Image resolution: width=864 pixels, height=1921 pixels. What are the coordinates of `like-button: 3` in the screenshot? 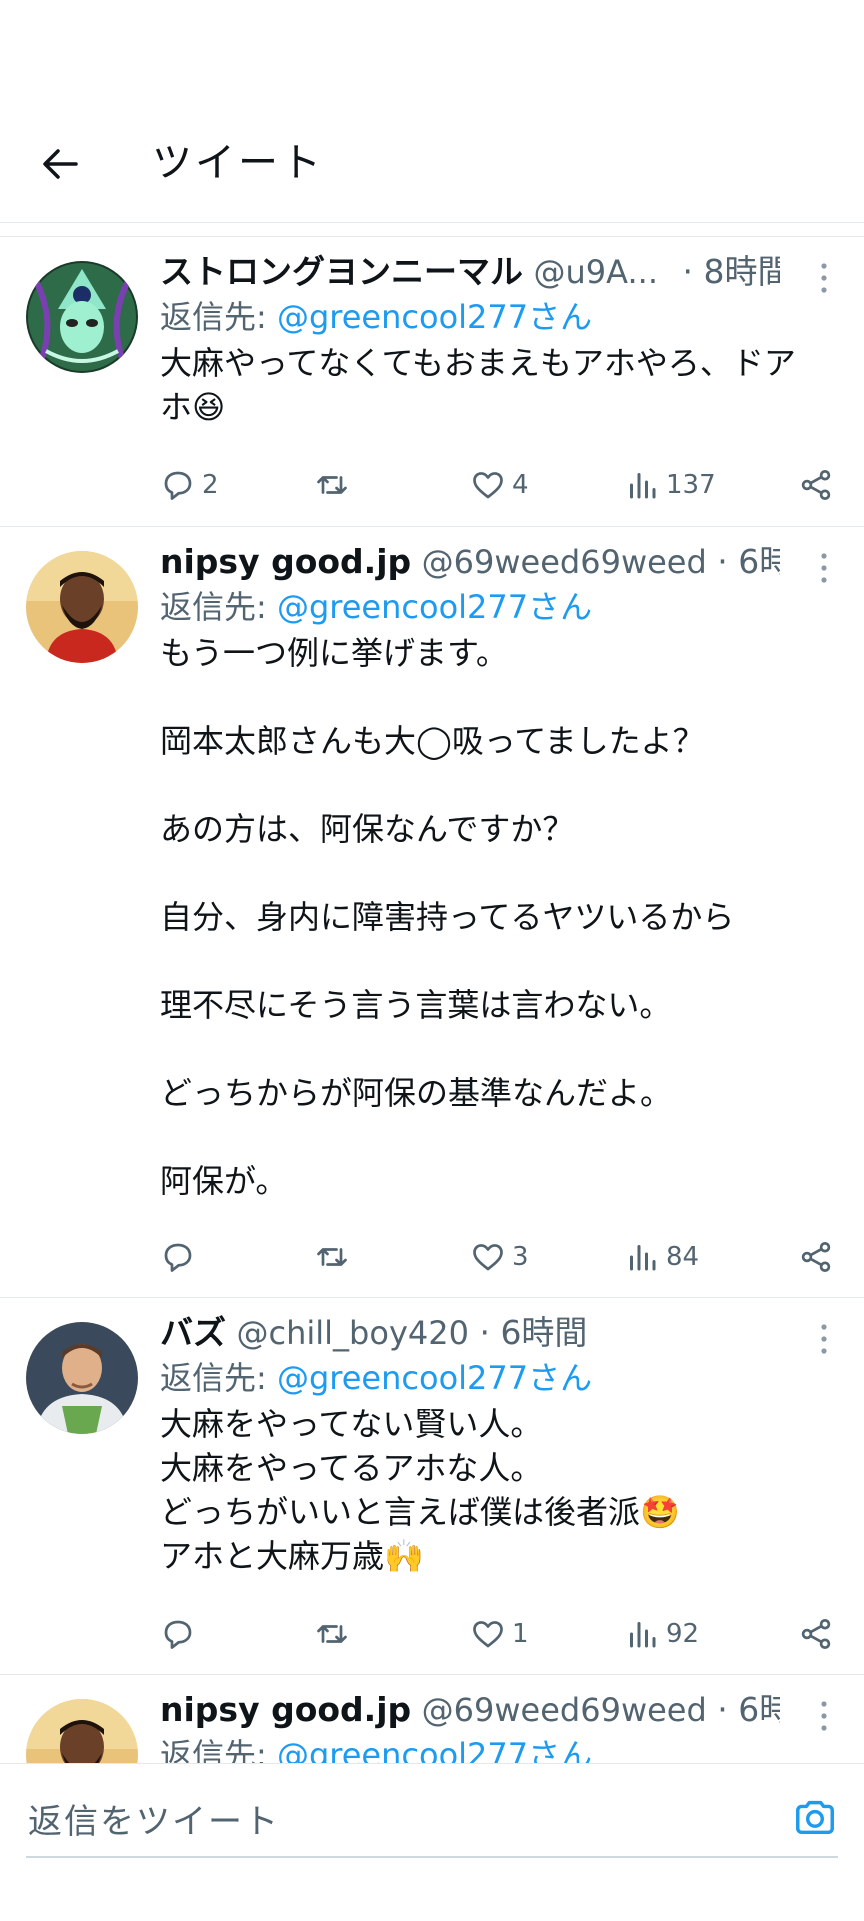 It's located at (499, 1257).